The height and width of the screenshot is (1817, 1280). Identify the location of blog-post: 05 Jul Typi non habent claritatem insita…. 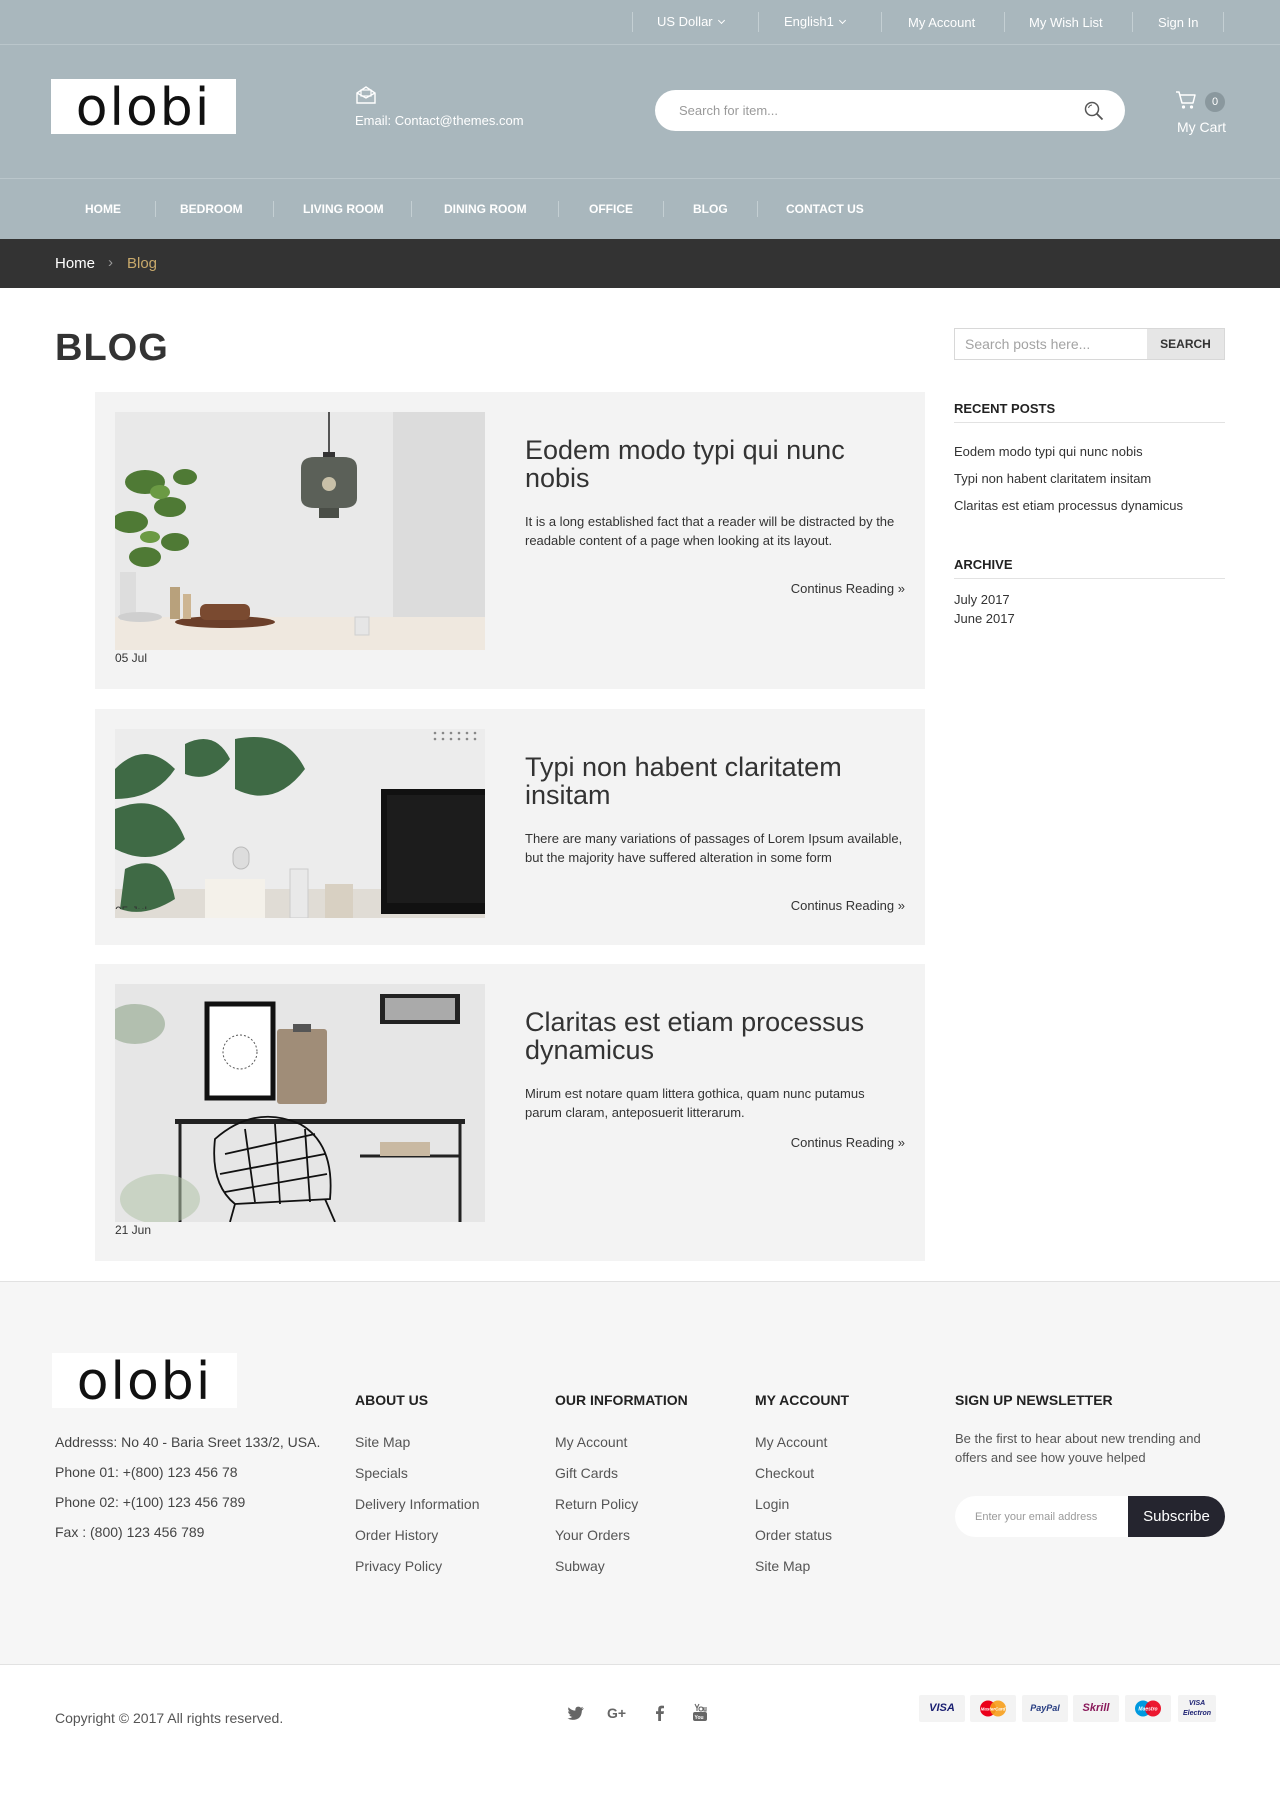
(510, 827).